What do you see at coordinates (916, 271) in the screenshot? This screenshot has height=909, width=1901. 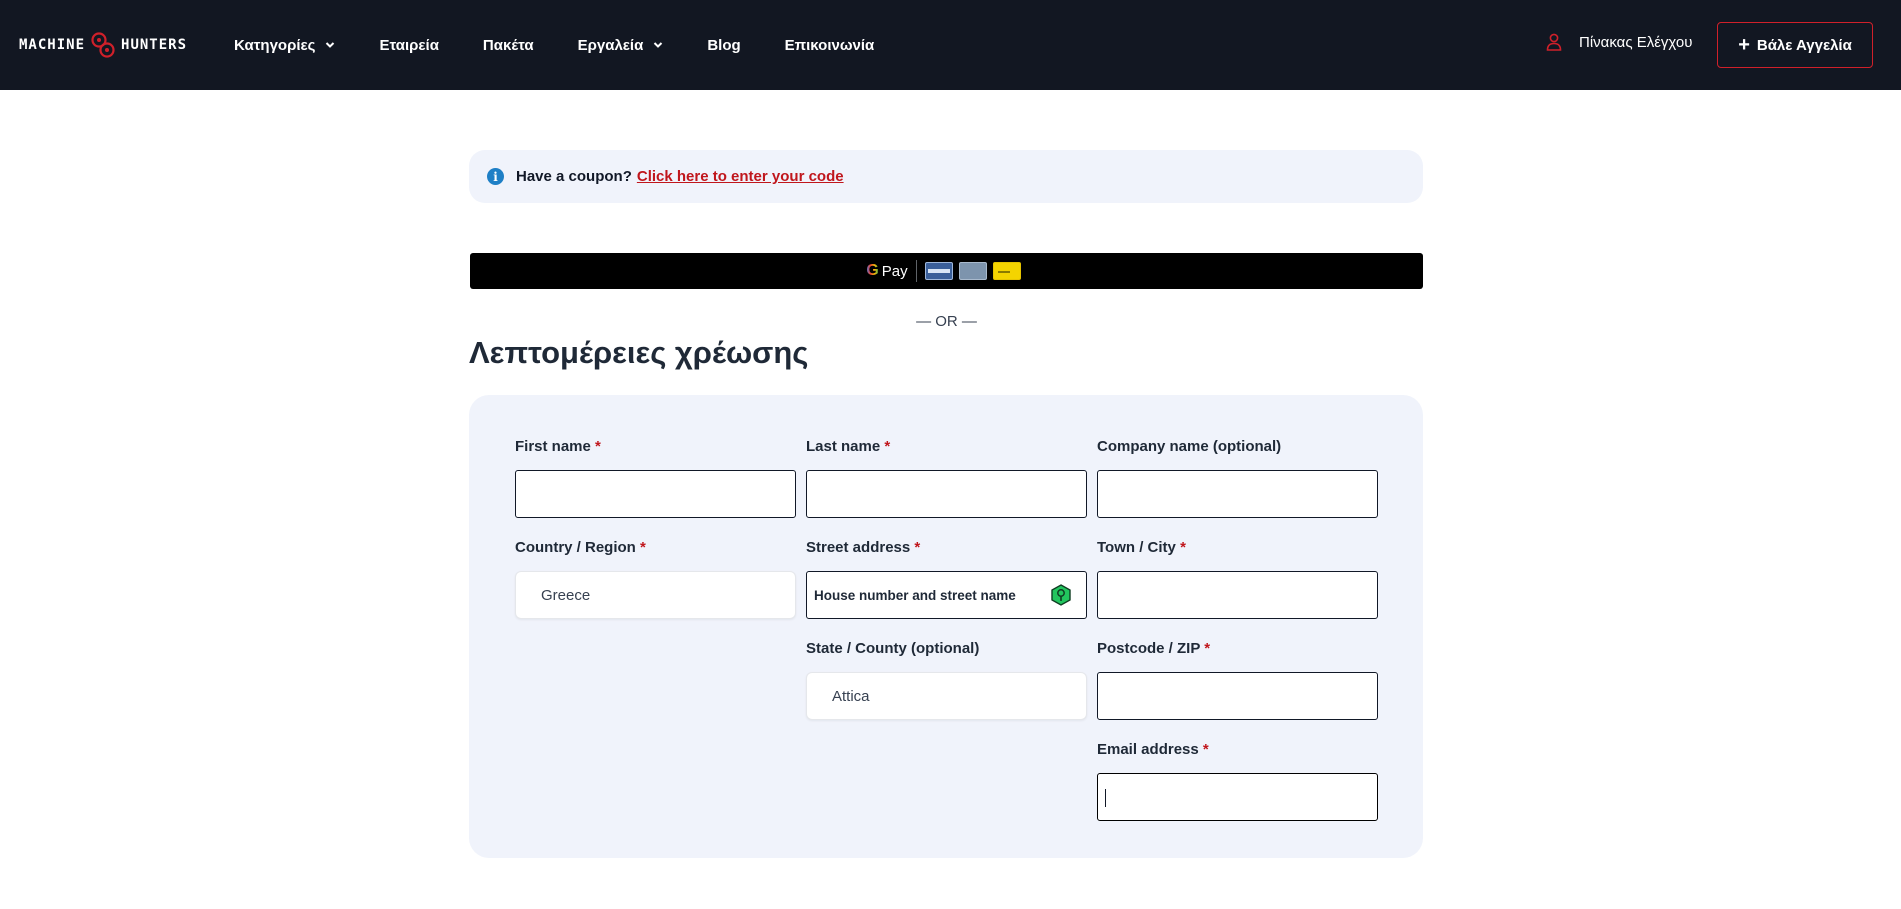 I see `gpay-divider` at bounding box center [916, 271].